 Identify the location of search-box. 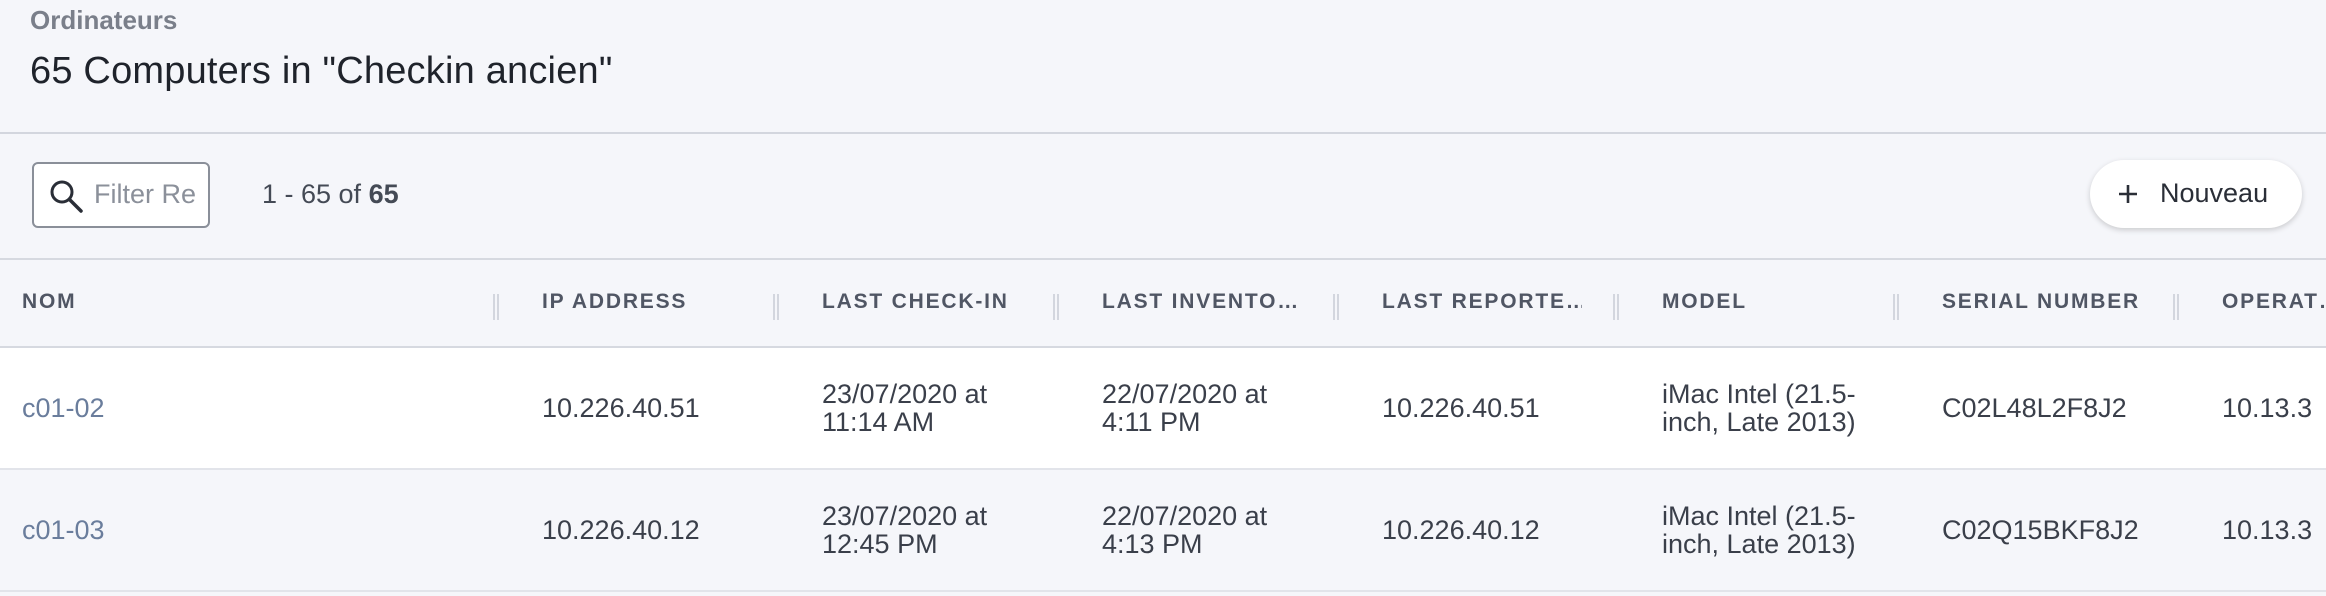
(121, 195).